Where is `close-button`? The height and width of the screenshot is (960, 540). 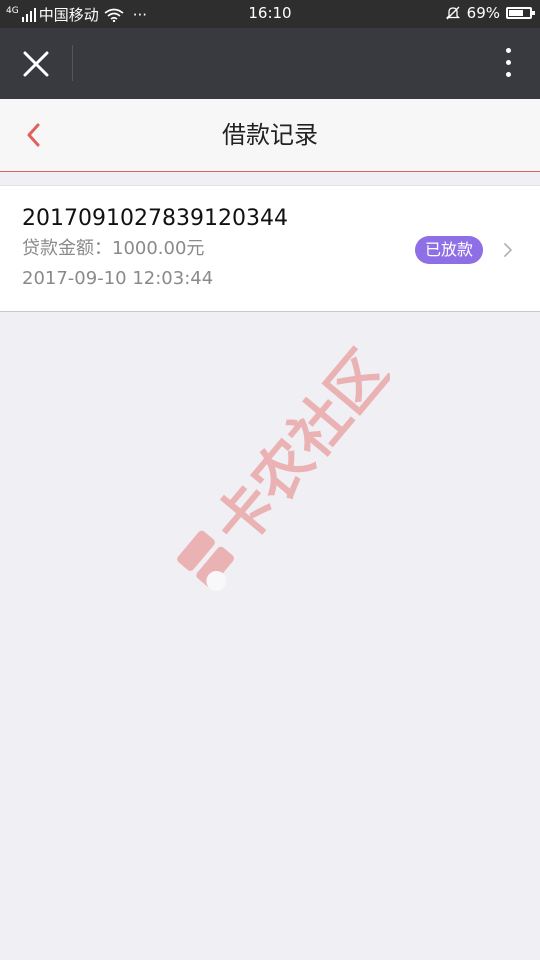 close-button is located at coordinates (36, 64).